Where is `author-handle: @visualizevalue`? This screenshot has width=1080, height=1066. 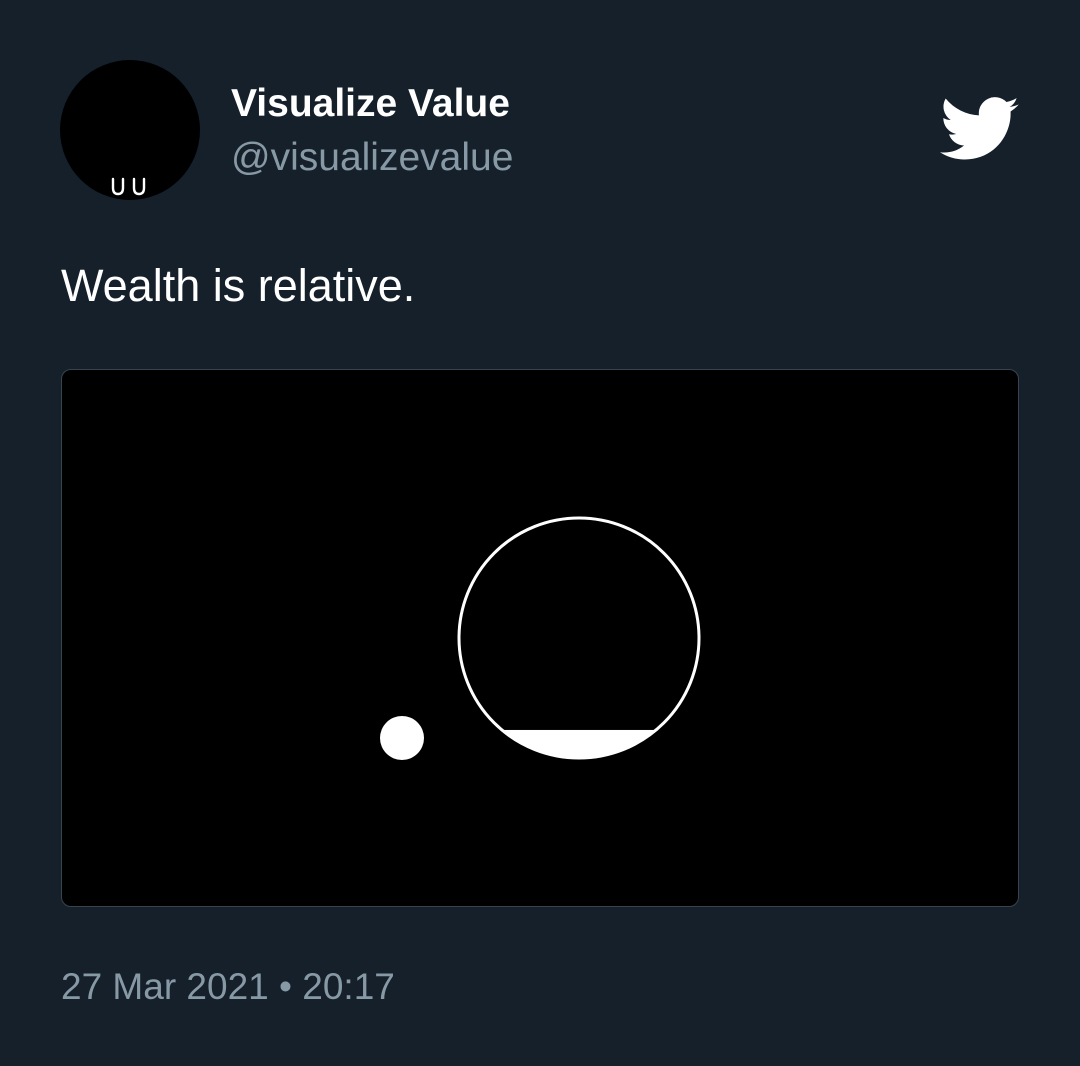 author-handle: @visualizevalue is located at coordinates (372, 158).